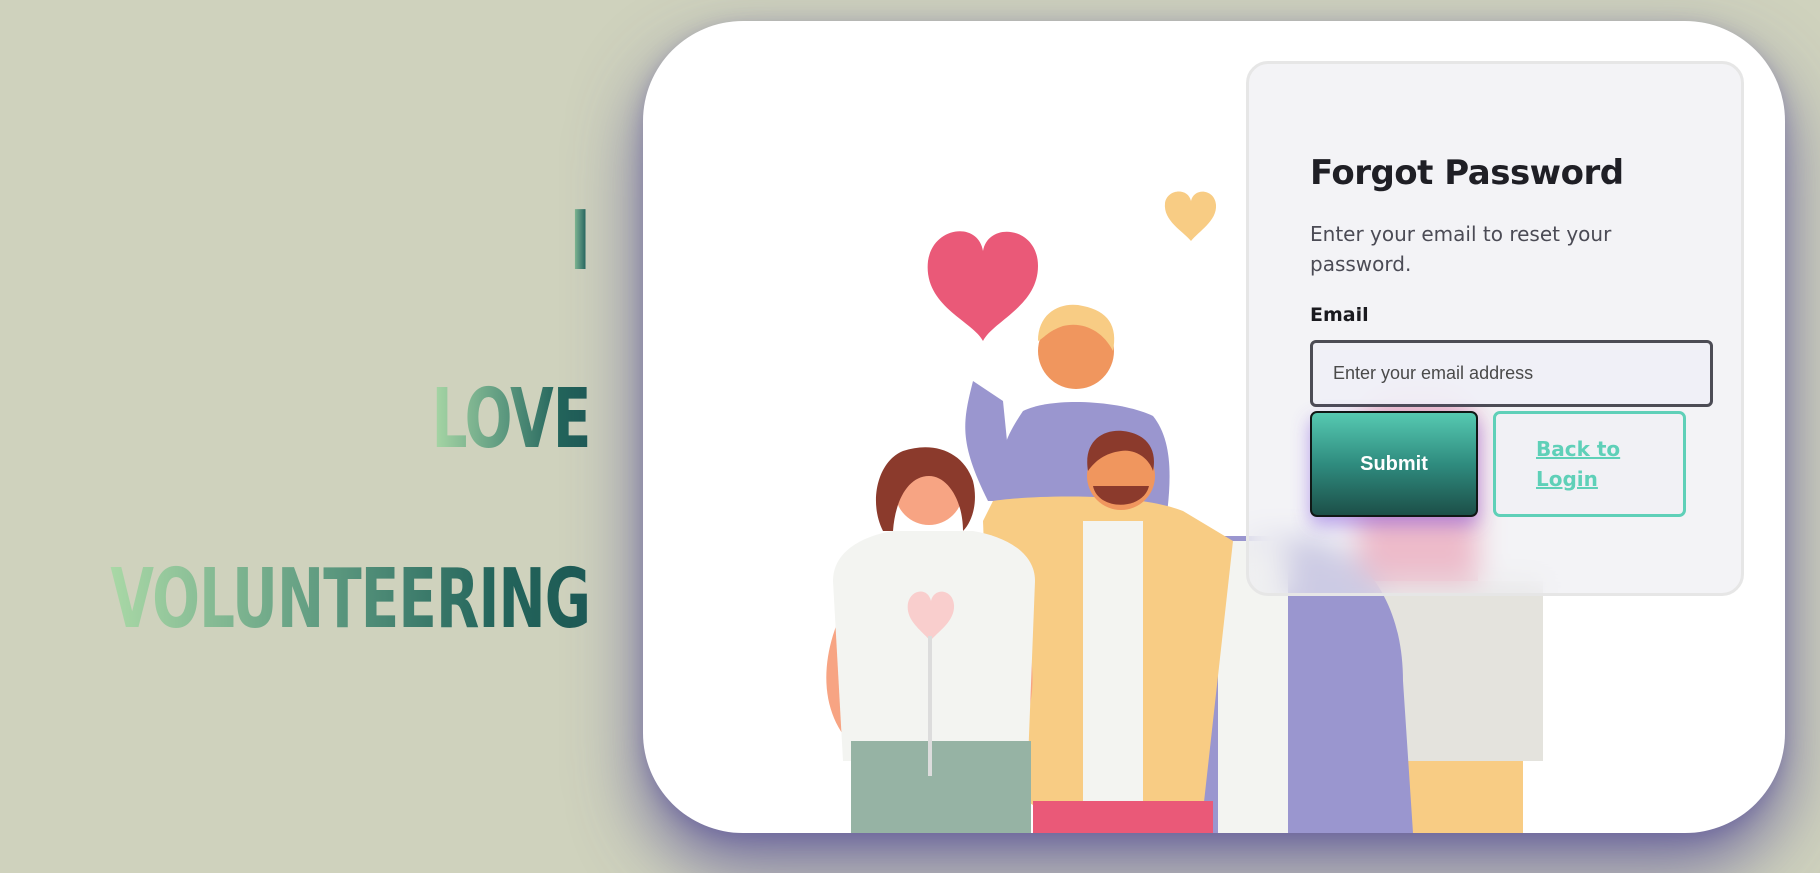 The image size is (1820, 873). I want to click on slogan-word-love: LOVE, so click(511, 420).